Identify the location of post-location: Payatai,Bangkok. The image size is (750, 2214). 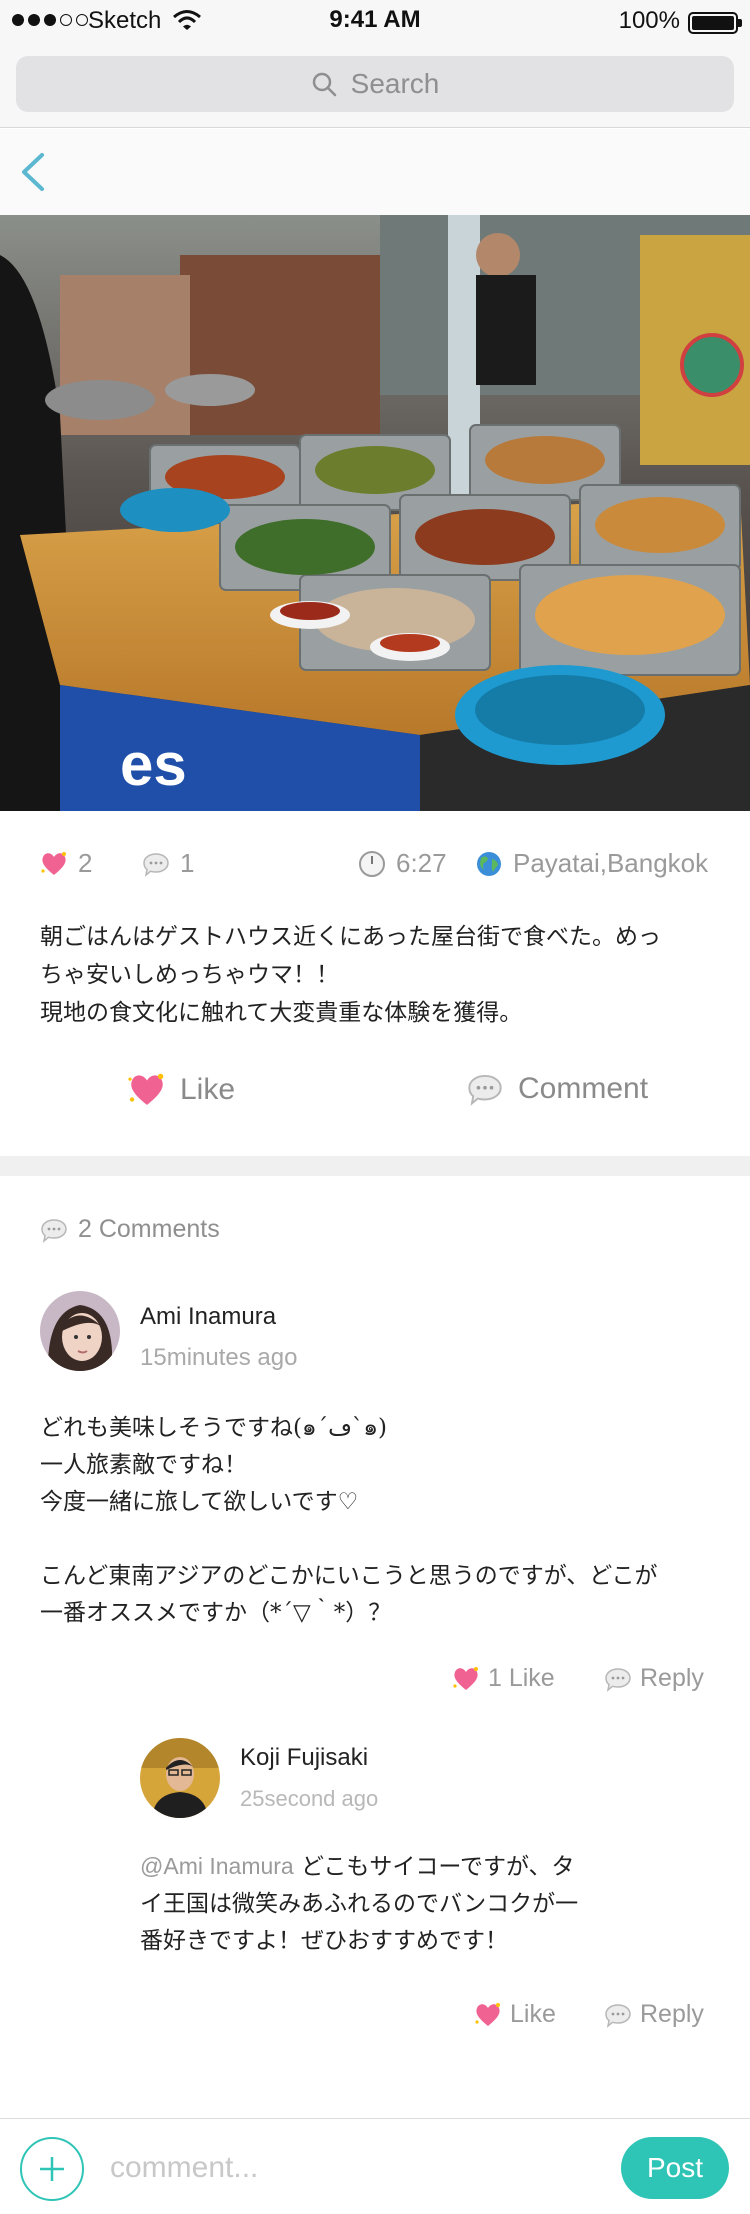
(591, 863).